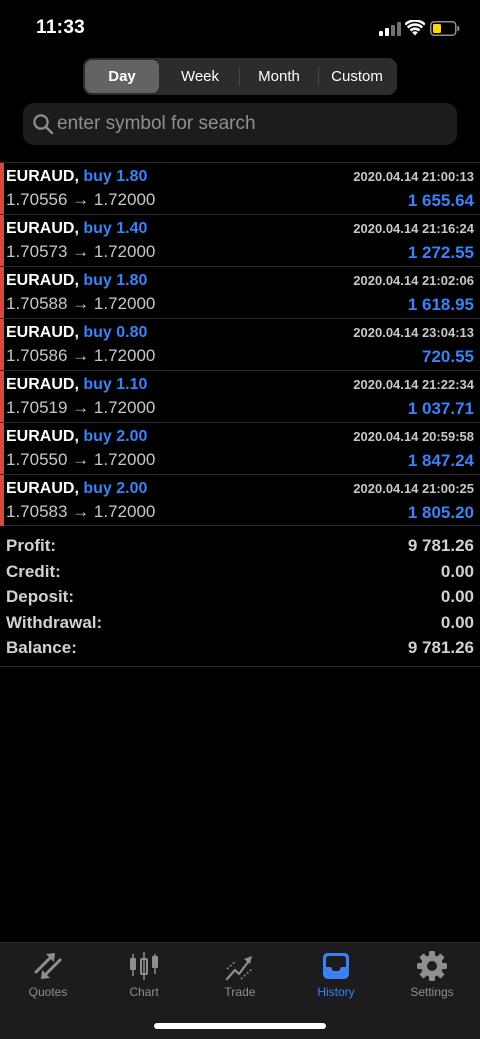  I want to click on segment-day: Day, so click(122, 76).